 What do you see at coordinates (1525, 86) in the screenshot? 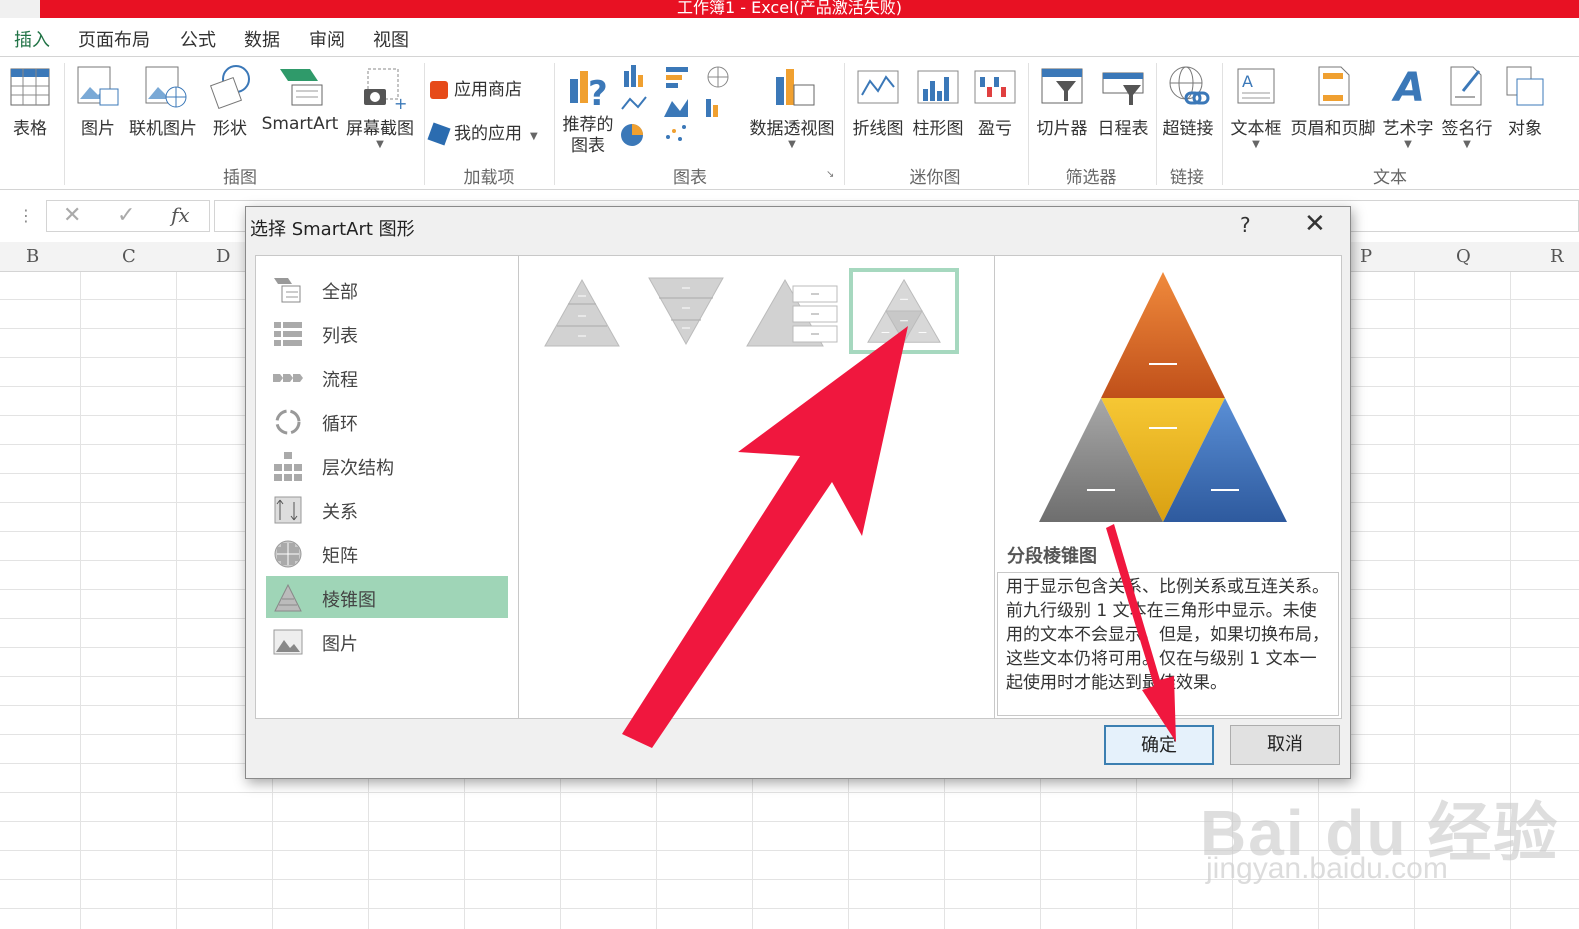
I see `object-icon` at bounding box center [1525, 86].